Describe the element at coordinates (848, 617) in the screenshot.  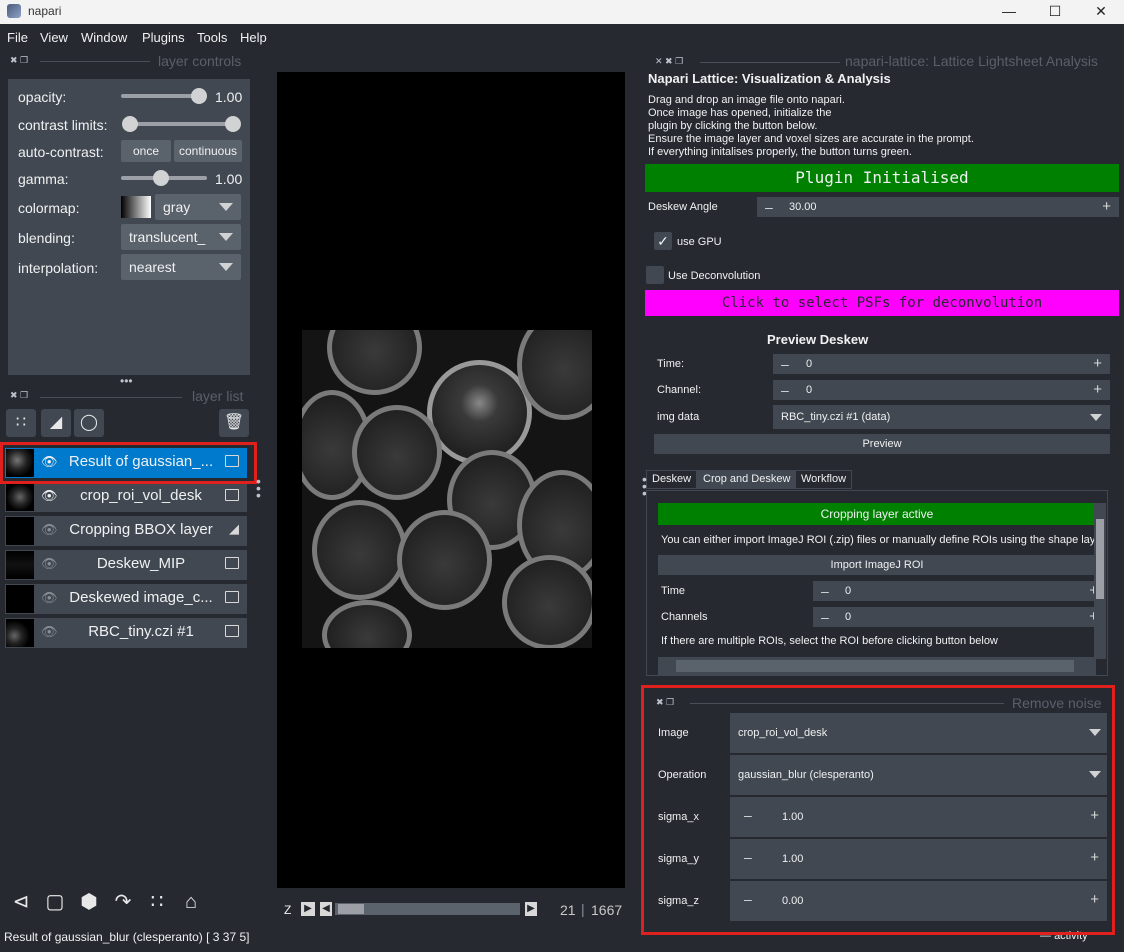
I see `crop-channels-value: 0` at that location.